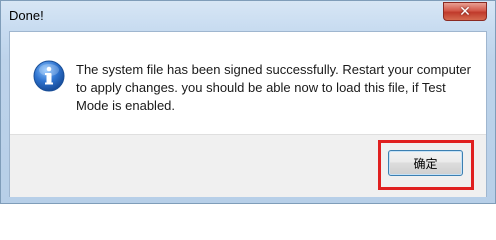  I want to click on info-icon, so click(49, 76).